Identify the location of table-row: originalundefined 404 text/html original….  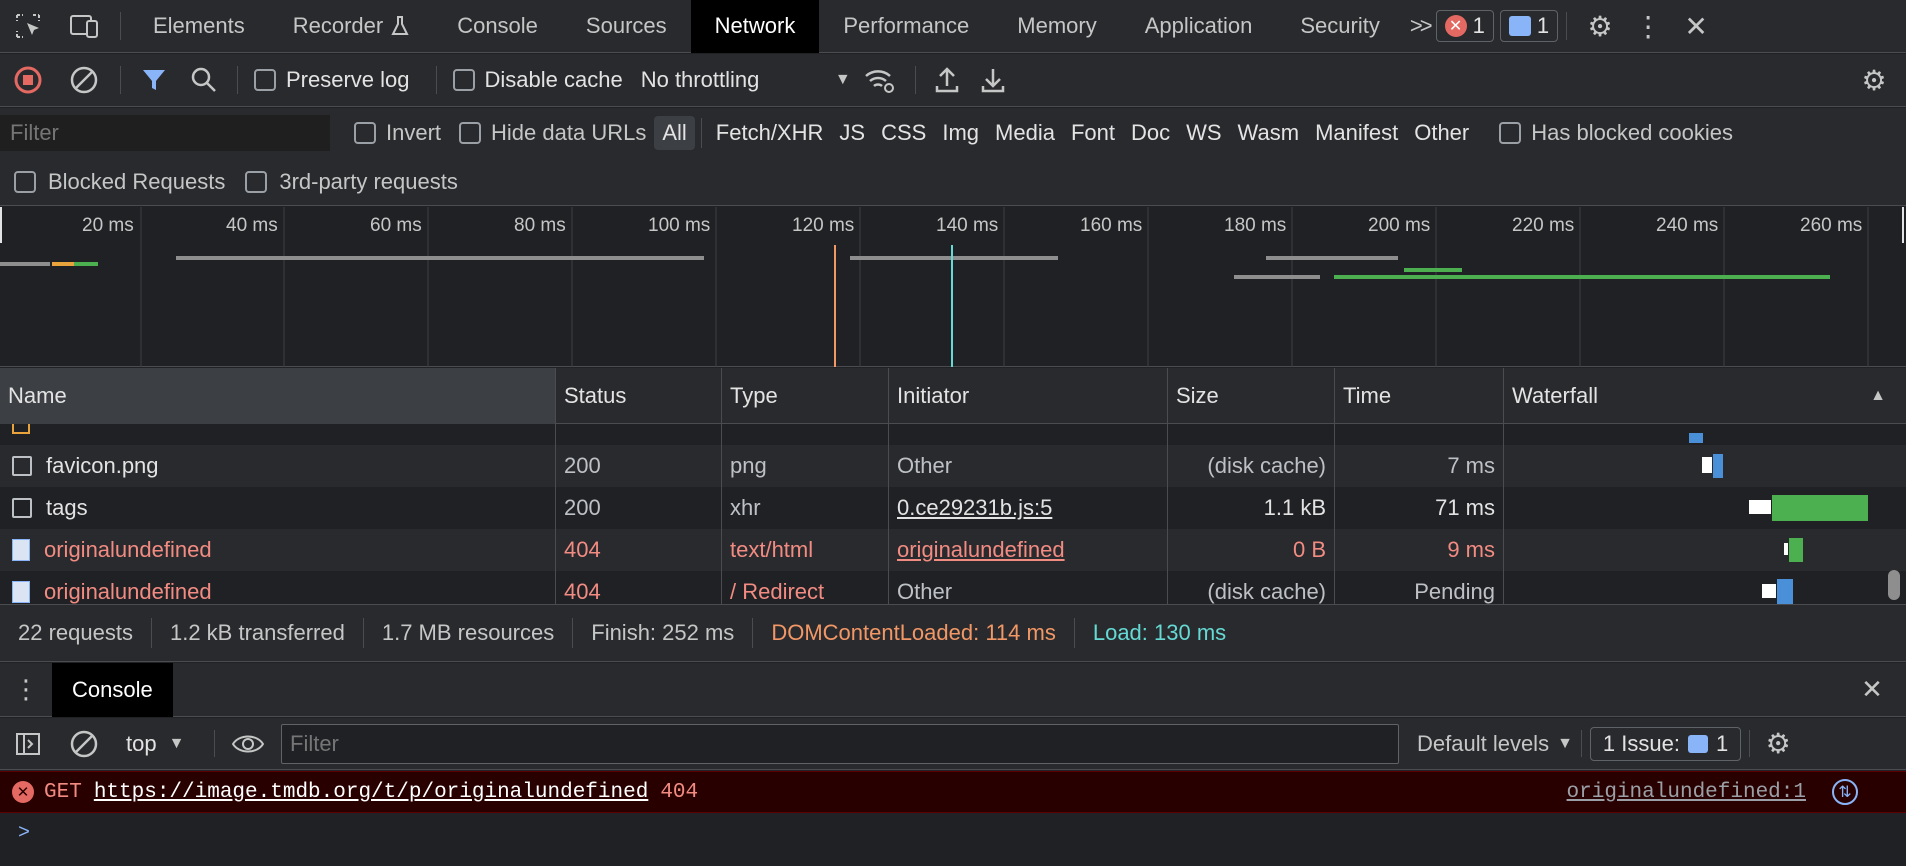
(953, 550).